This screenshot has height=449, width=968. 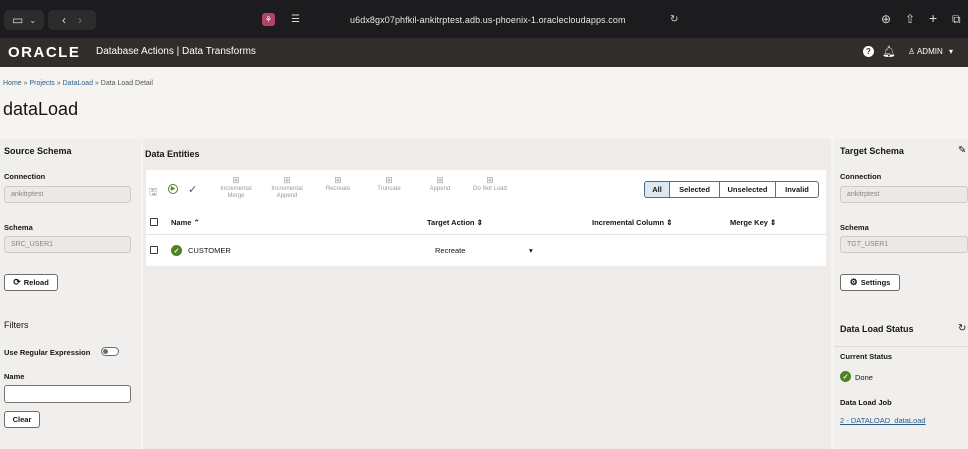 What do you see at coordinates (875, 282) in the screenshot?
I see `settings-button-label: Settings` at bounding box center [875, 282].